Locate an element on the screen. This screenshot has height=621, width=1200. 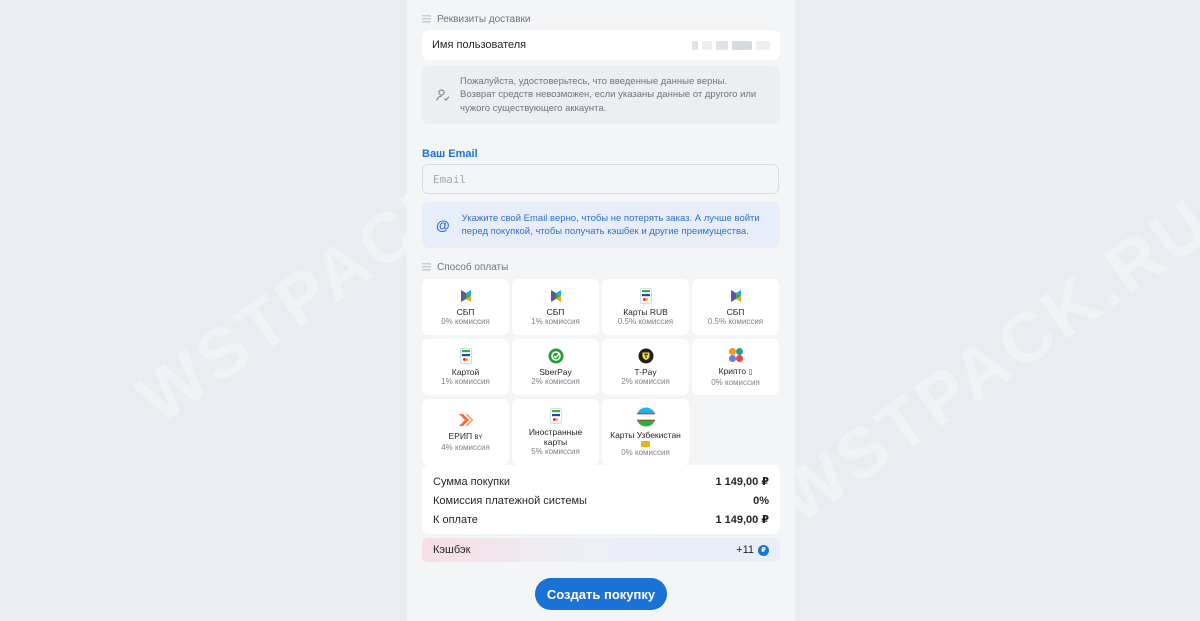
sberpay-icon is located at coordinates (556, 356).